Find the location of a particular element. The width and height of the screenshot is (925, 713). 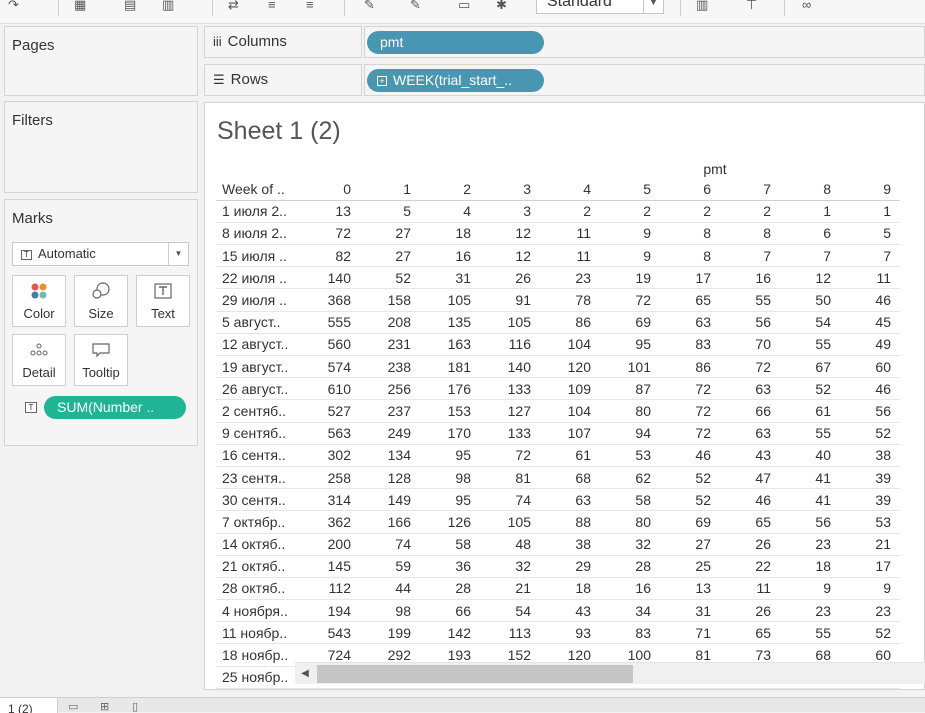

table-cell: 98 is located at coordinates (450, 478).